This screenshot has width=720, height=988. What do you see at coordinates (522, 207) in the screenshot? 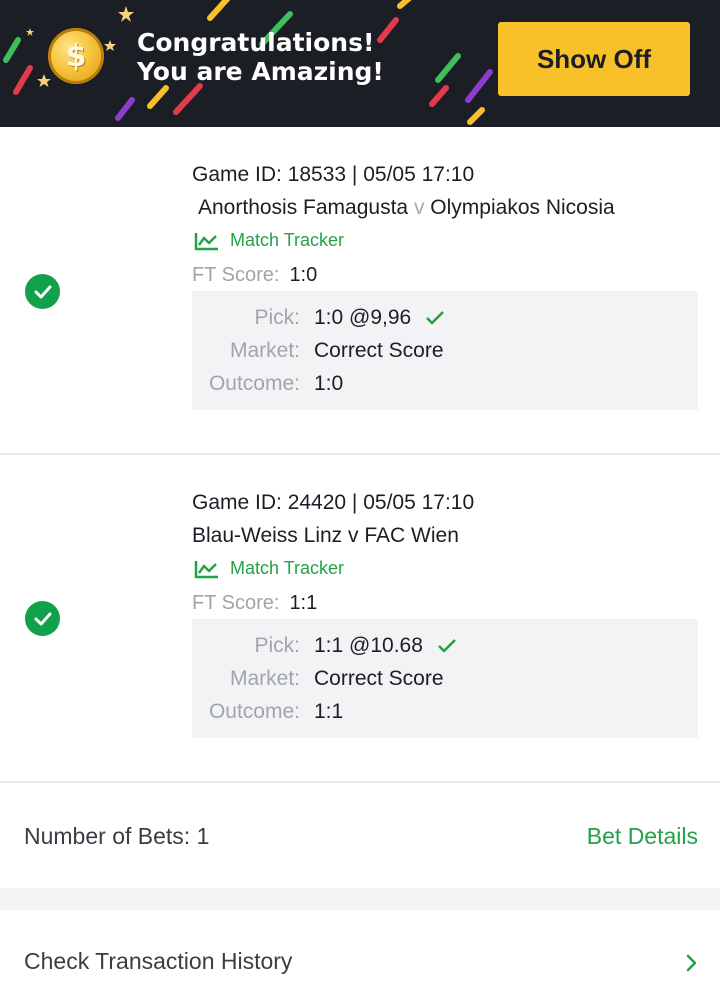
I see `away-team: Olympiakos Nicosia` at bounding box center [522, 207].